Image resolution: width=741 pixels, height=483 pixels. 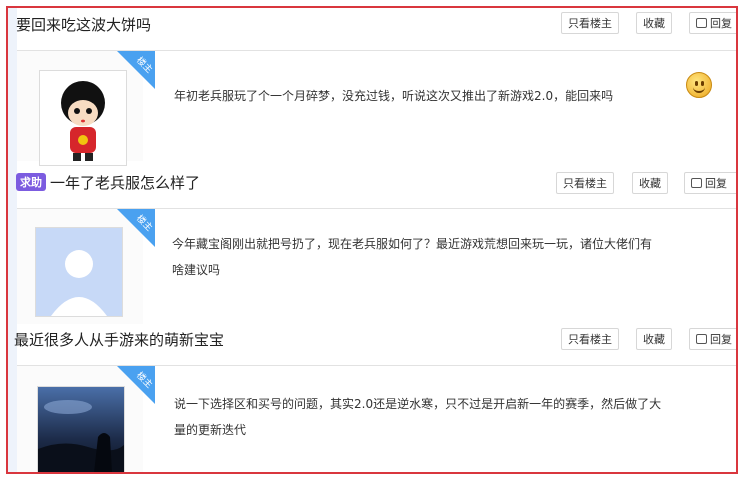 I want to click on cartoon-doll-avatar-icon, so click(x=83, y=121).